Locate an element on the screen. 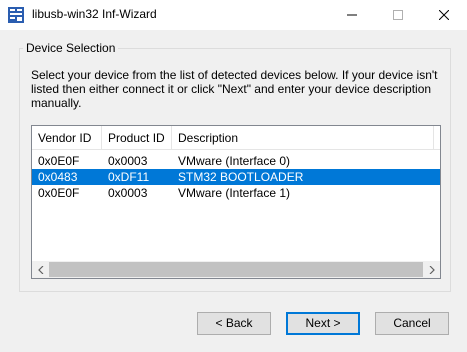 This screenshot has height=352, width=467. list-header: Vendor ID Product ID Description is located at coordinates (236, 138).